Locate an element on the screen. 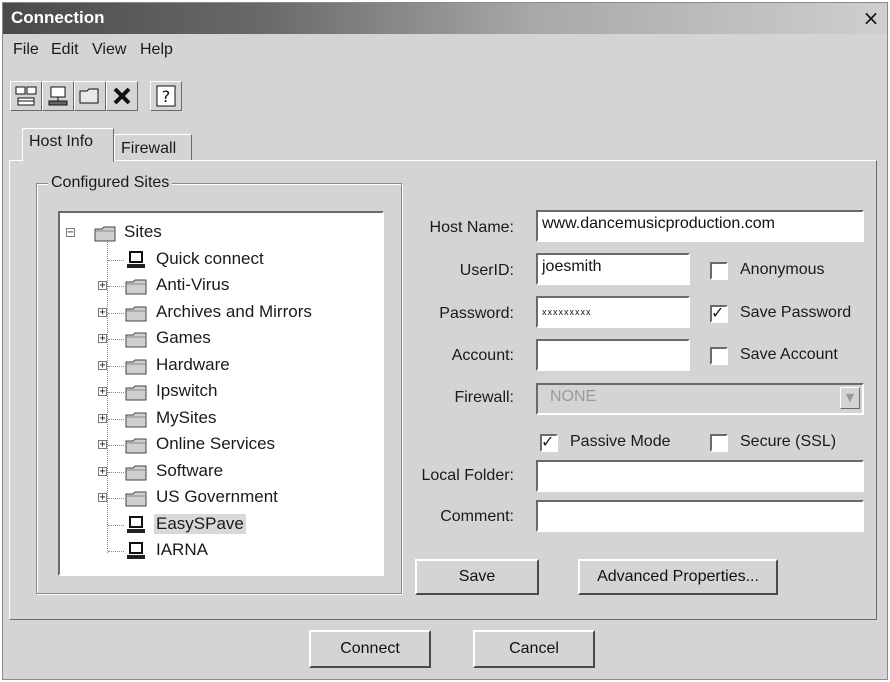  tree-item-label: Hardware is located at coordinates (193, 364).